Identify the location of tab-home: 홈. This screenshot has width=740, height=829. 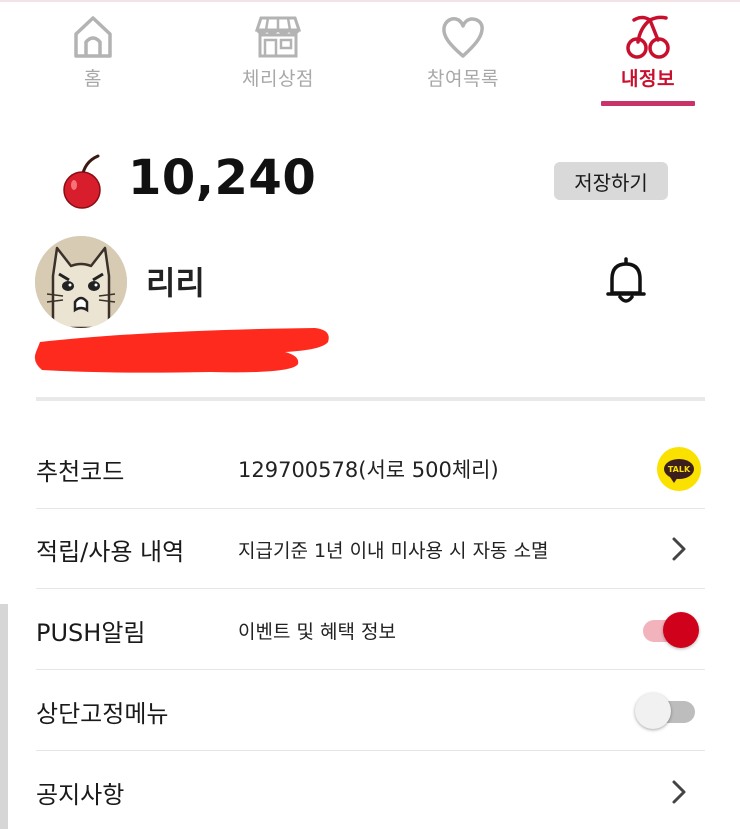
(93, 59).